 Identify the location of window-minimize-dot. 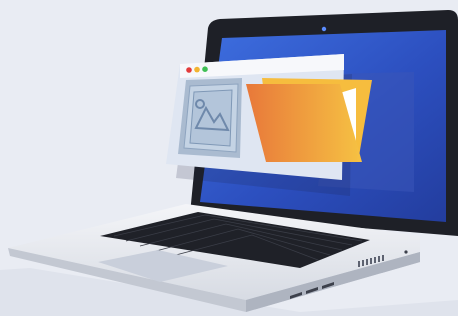
(197, 69).